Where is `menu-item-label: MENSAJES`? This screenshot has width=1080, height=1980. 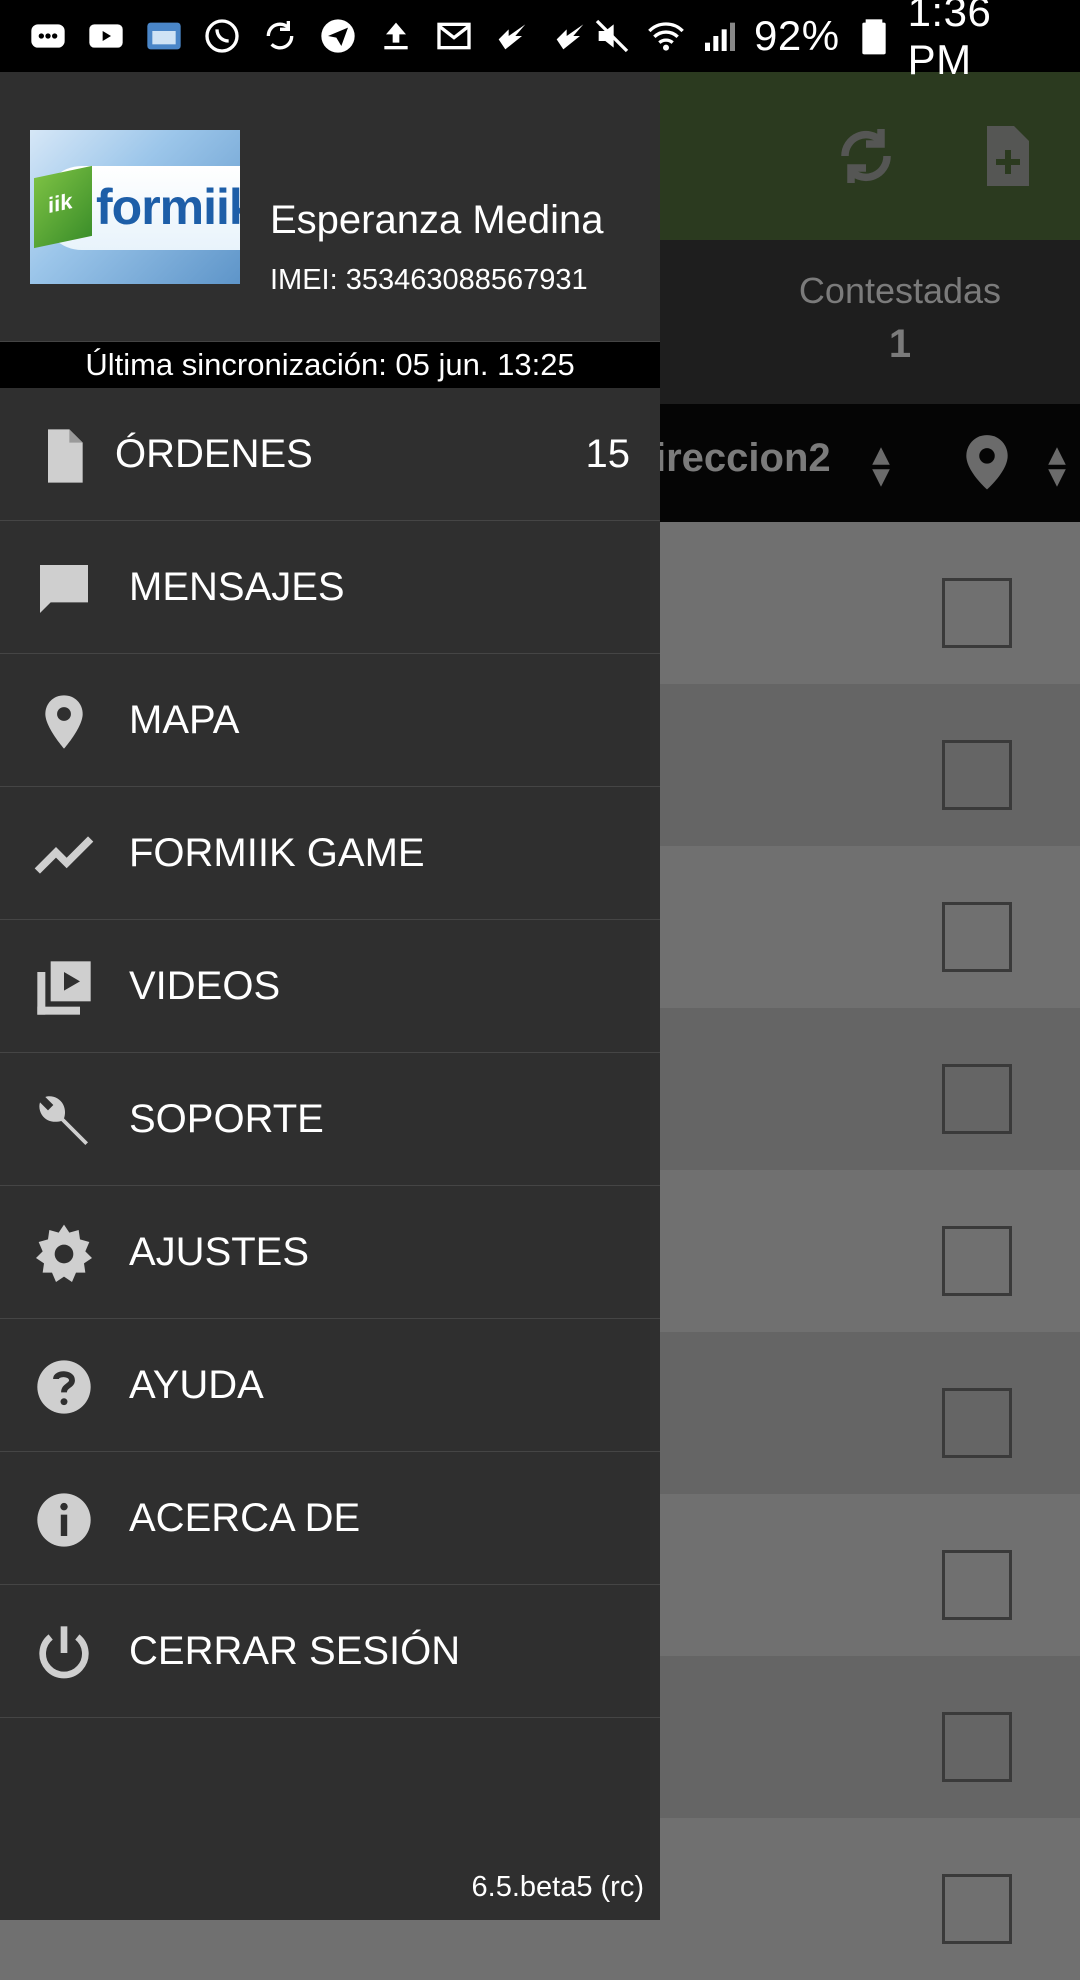 menu-item-label: MENSAJES is located at coordinates (237, 586).